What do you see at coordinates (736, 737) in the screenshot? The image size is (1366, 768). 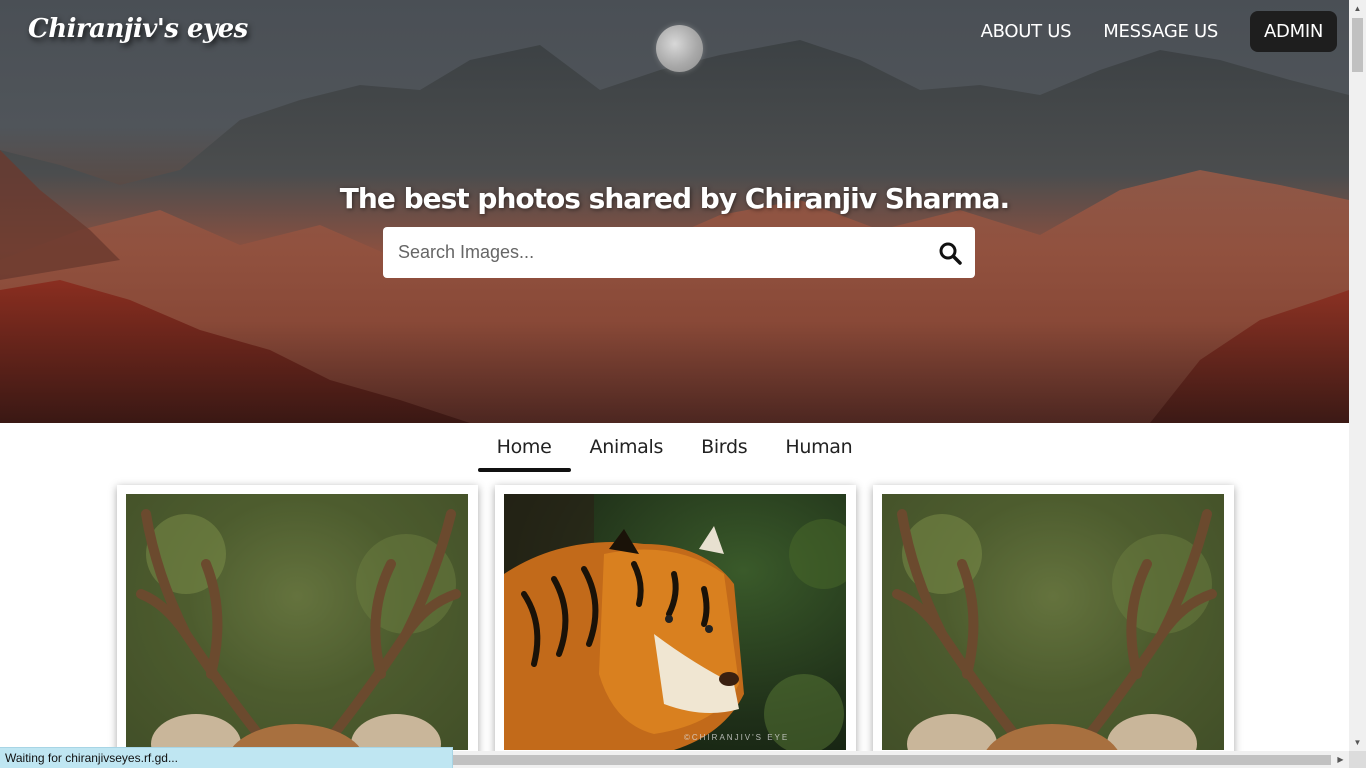 I see `photo-watermark: ©CHIRANJIV'S EYE` at bounding box center [736, 737].